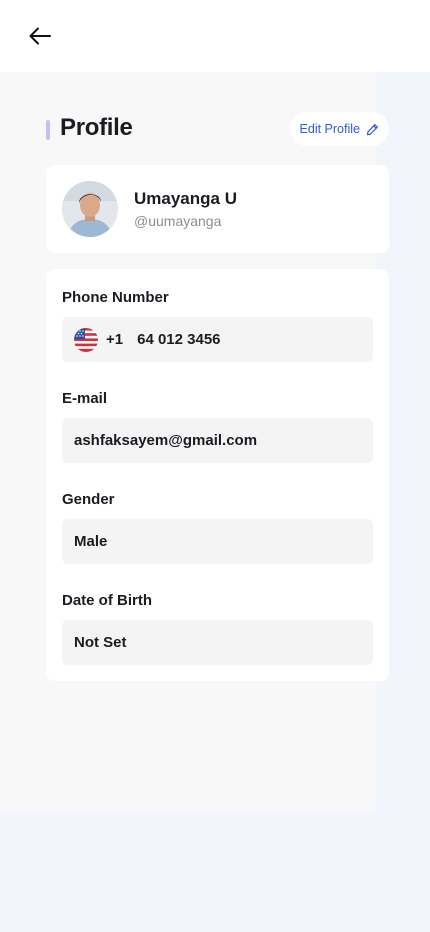 The width and height of the screenshot is (430, 932). What do you see at coordinates (96, 127) in the screenshot?
I see `page-title: Profile` at bounding box center [96, 127].